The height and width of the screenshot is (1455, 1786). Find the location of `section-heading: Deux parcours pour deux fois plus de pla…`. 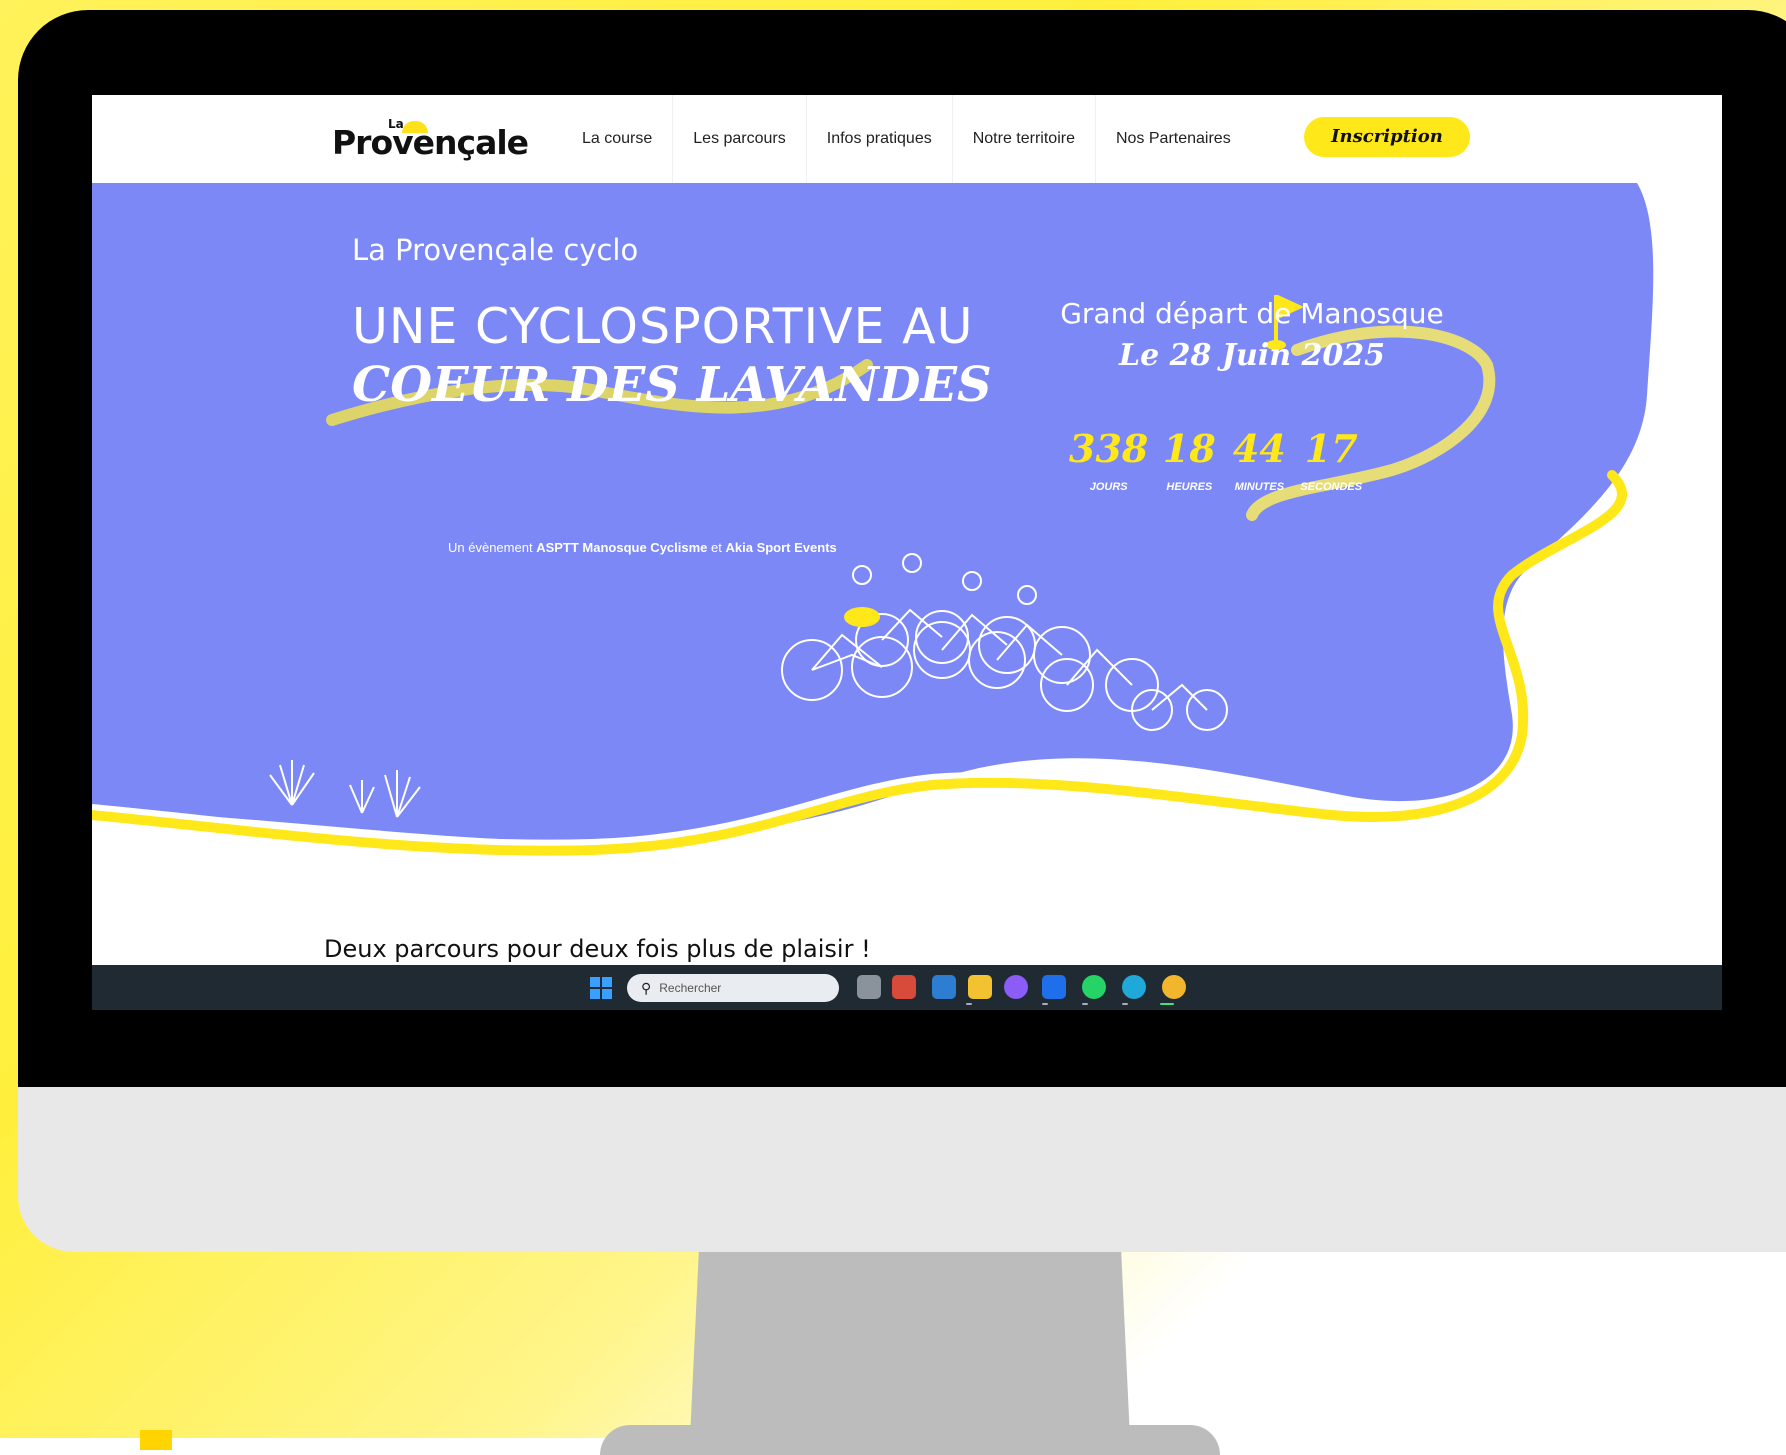

section-heading: Deux parcours pour deux fois plus de pla… is located at coordinates (597, 949).